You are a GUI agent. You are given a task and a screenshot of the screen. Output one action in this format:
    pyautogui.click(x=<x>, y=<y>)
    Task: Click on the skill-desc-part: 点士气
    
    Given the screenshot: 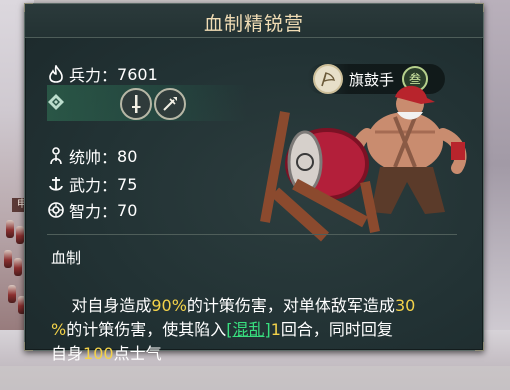 What is the action you would take?
    pyautogui.click(x=137, y=353)
    